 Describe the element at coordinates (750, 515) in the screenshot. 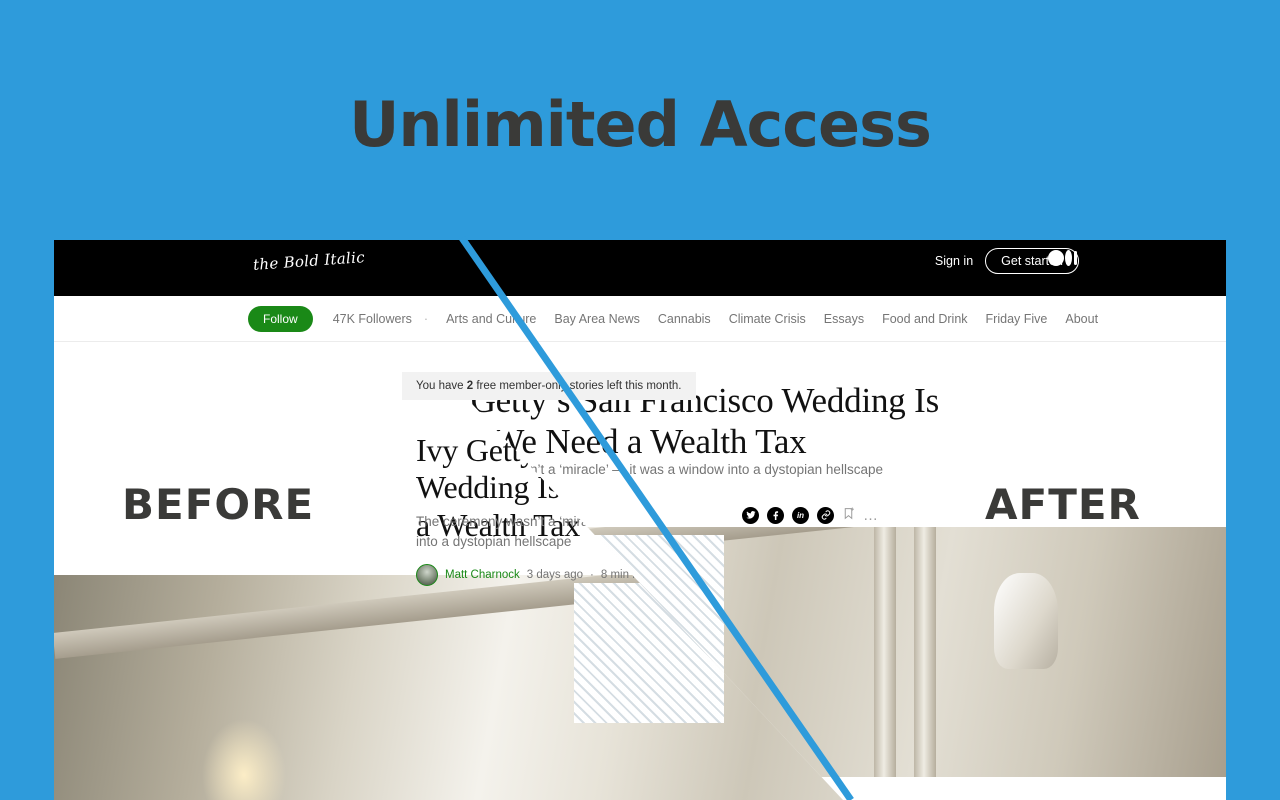

I see `share-twitter-icon` at that location.